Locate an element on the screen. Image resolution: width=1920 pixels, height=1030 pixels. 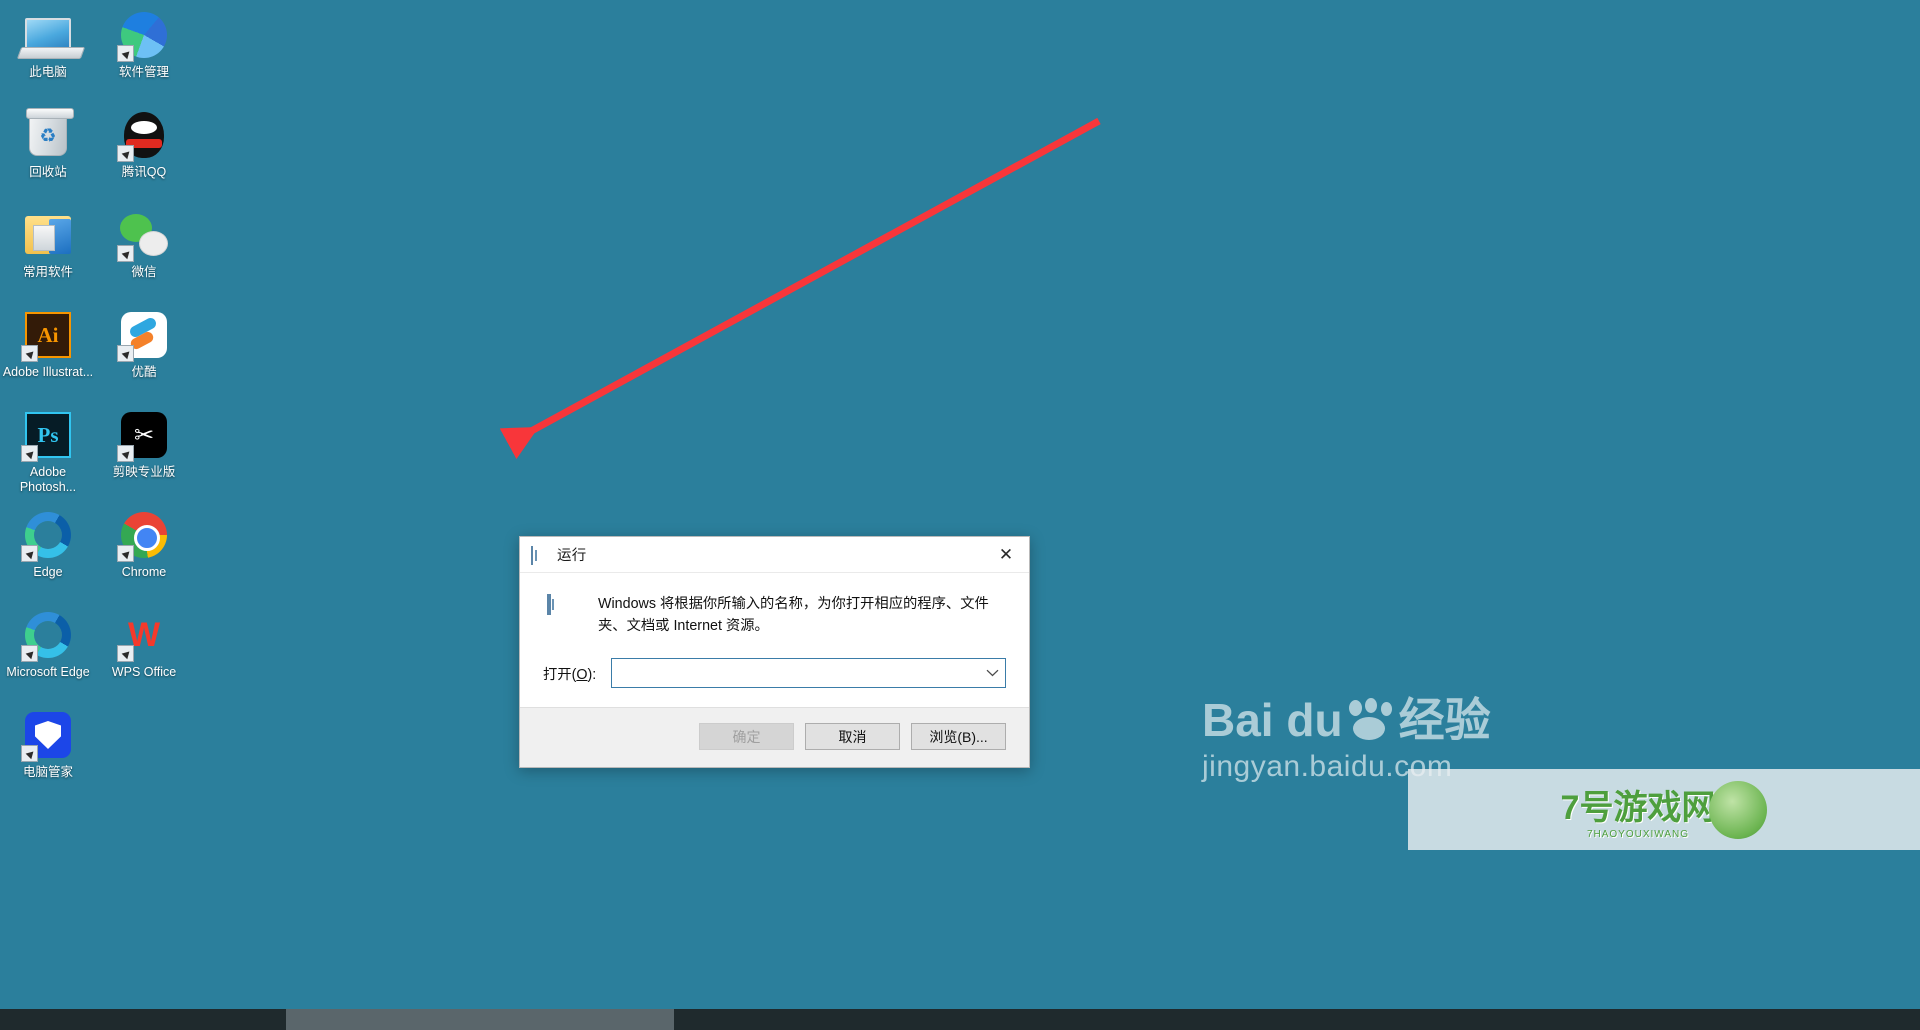
desktop-icon-row: Ai Adobe Illustrat... 优酷 is located at coordinates (100, 354).